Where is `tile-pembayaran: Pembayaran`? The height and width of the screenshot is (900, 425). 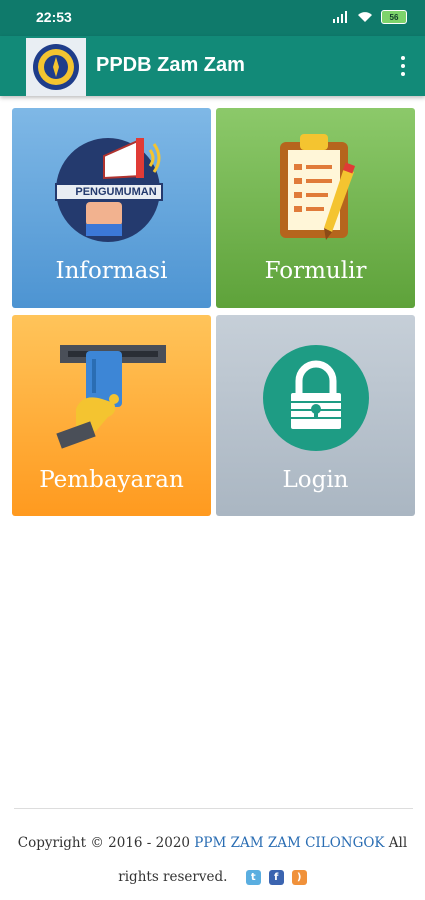
tile-pembayaran: Pembayaran is located at coordinates (111, 415).